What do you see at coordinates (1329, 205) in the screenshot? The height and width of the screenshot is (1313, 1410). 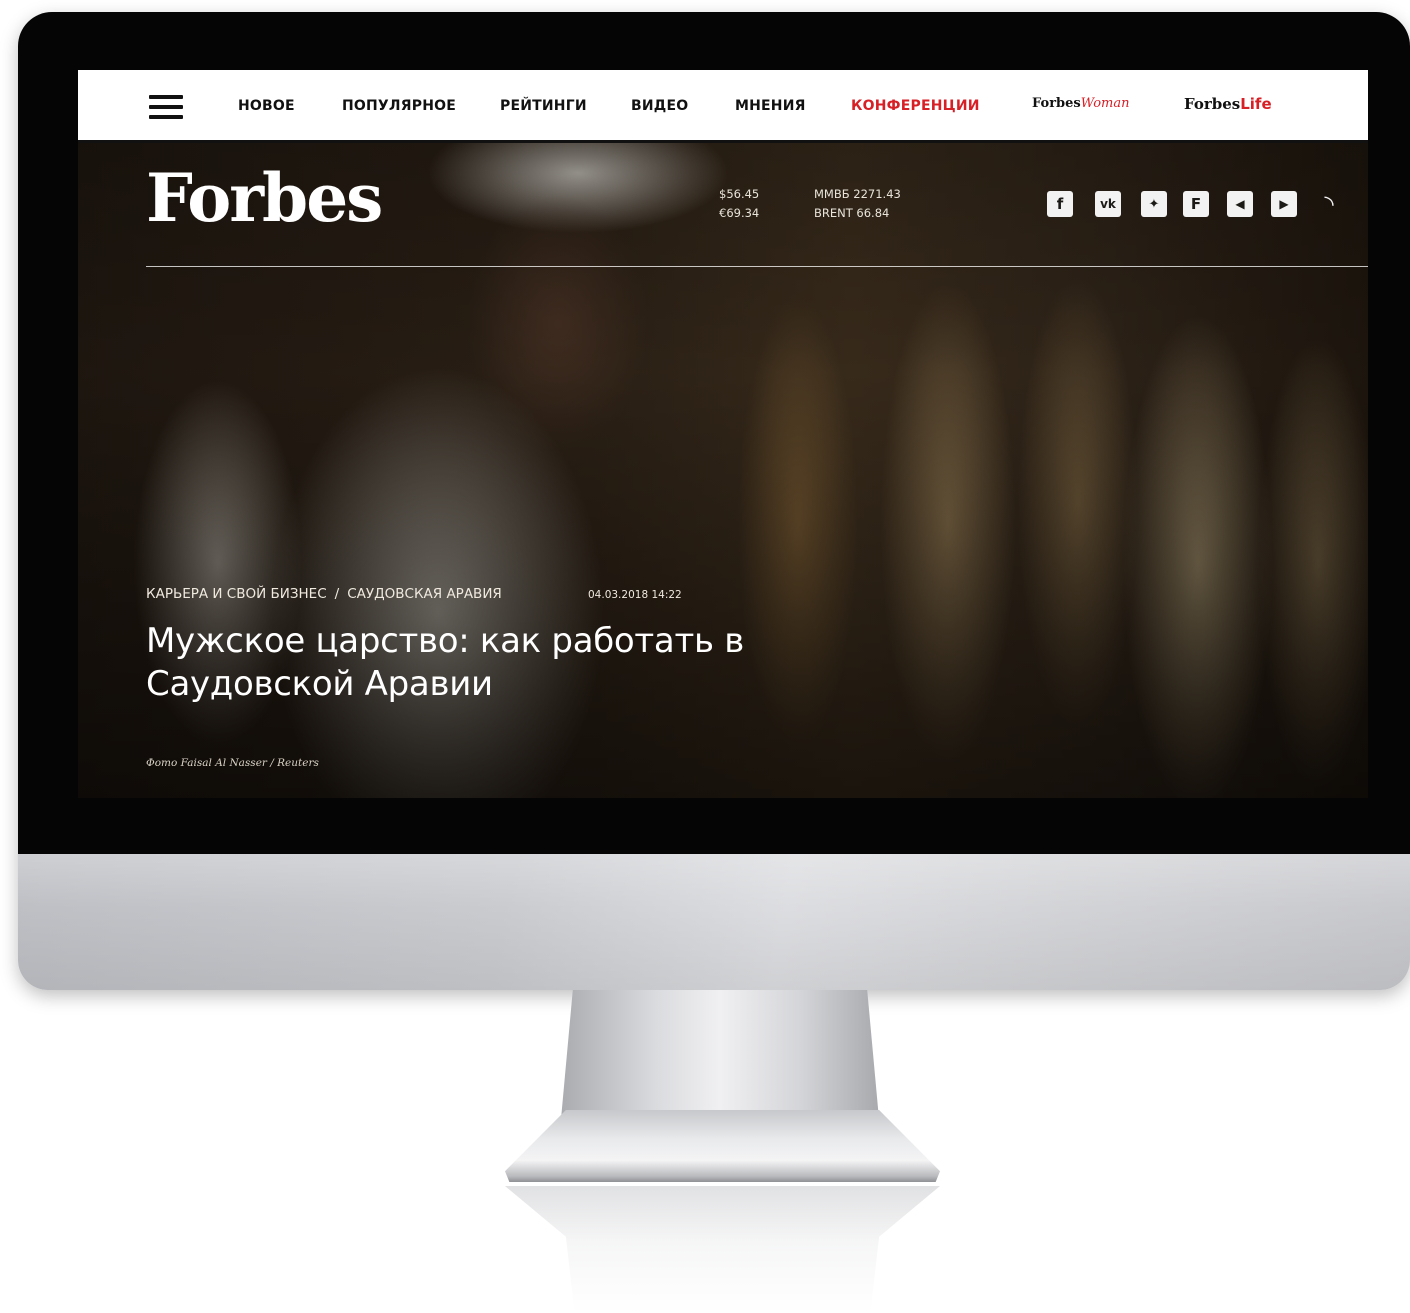 I see `rss-icon: ◝` at bounding box center [1329, 205].